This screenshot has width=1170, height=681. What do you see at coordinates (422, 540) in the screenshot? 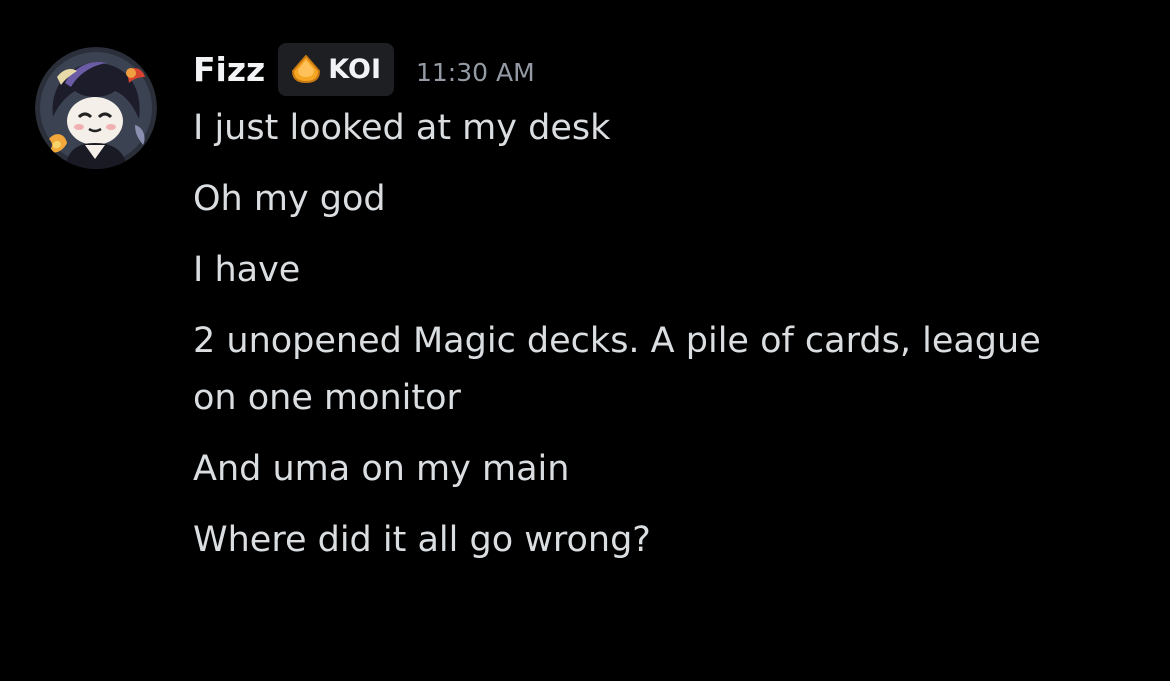
I see `message-line: Where did it all go wrong?` at bounding box center [422, 540].